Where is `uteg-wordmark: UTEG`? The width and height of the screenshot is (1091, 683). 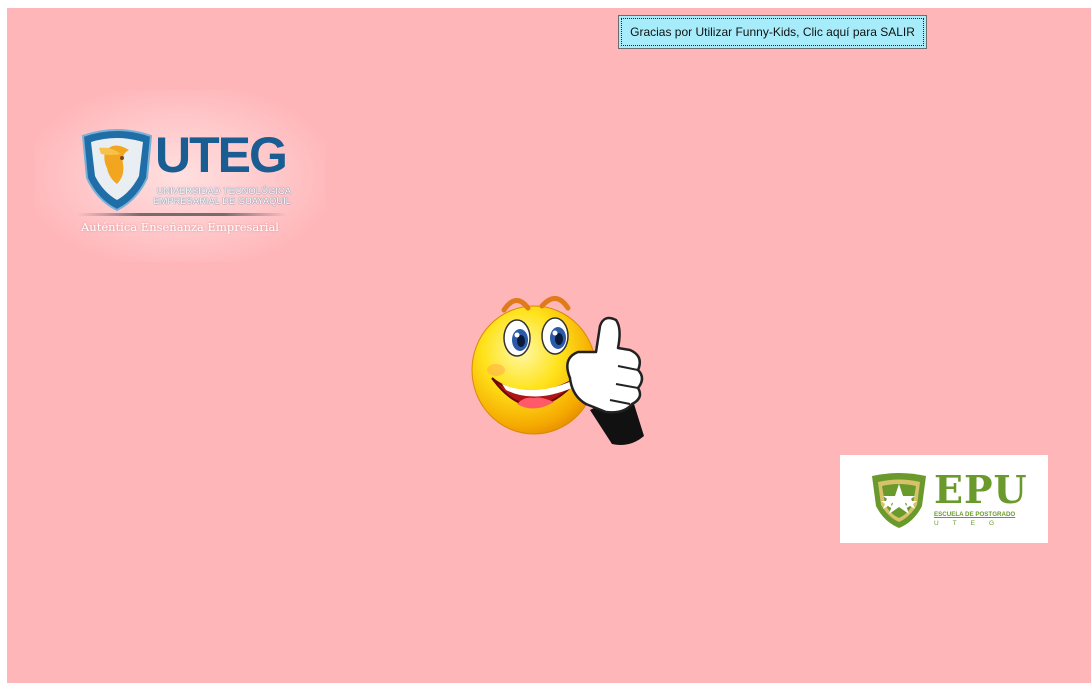 uteg-wordmark: UTEG is located at coordinates (221, 155).